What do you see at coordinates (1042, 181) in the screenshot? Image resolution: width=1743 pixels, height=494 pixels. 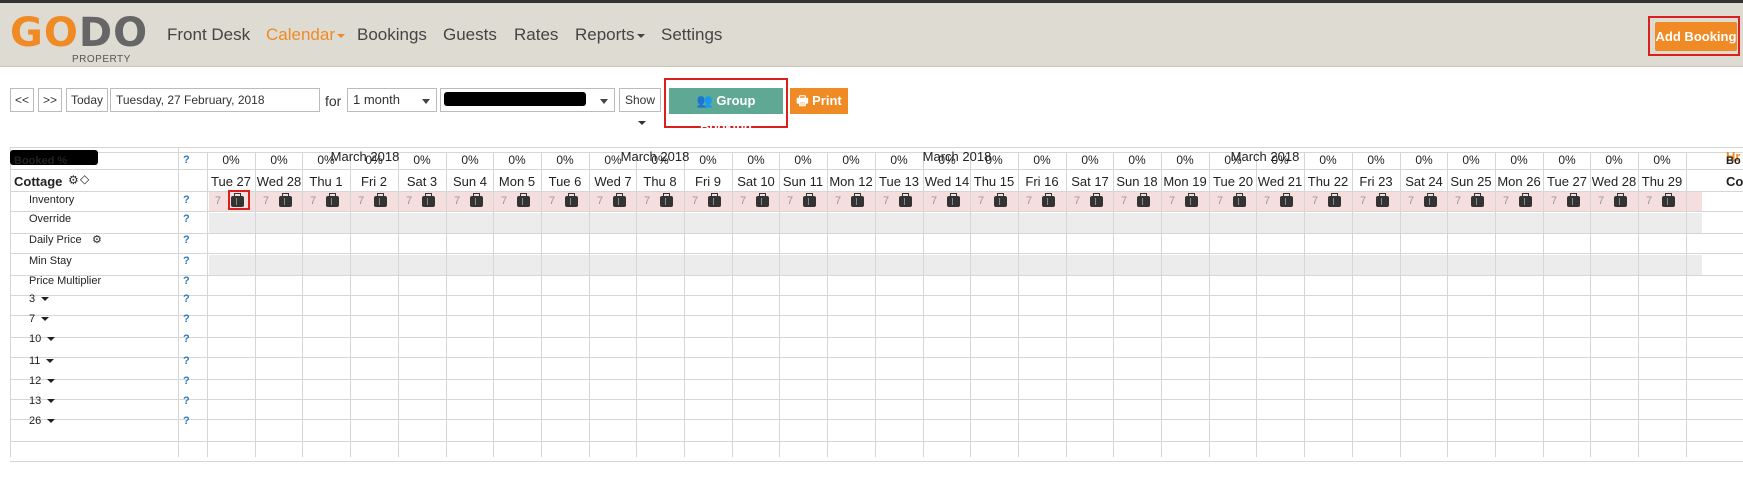 I see `day-header: Fri 16` at bounding box center [1042, 181].